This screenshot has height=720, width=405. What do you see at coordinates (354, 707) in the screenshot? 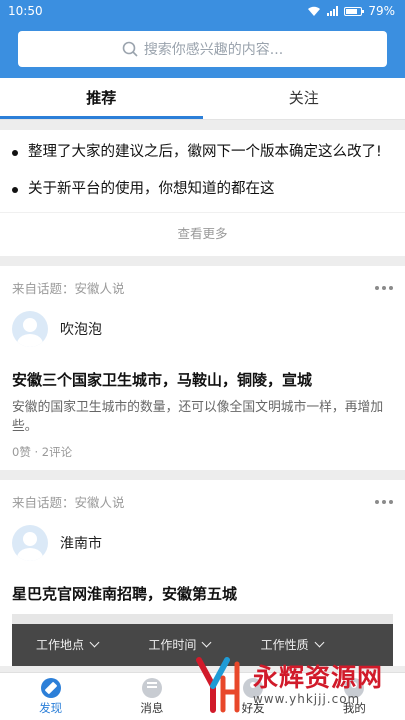
I see `nav-label: 我的` at bounding box center [354, 707].